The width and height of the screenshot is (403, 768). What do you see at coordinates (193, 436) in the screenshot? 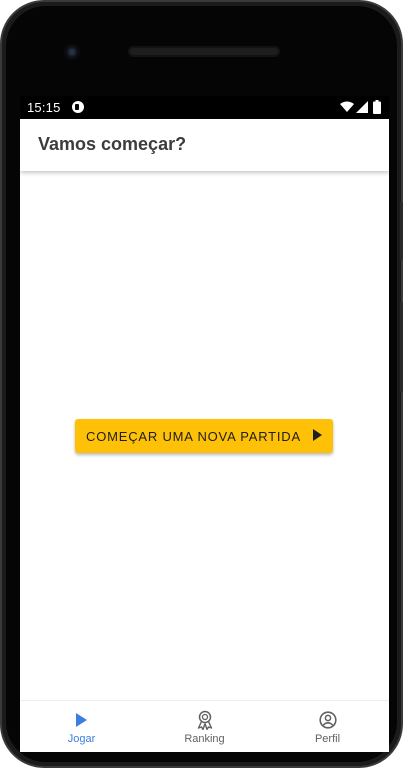
I see `start-button-label: COMEÇAR UMA NOVA PARTIDA` at bounding box center [193, 436].